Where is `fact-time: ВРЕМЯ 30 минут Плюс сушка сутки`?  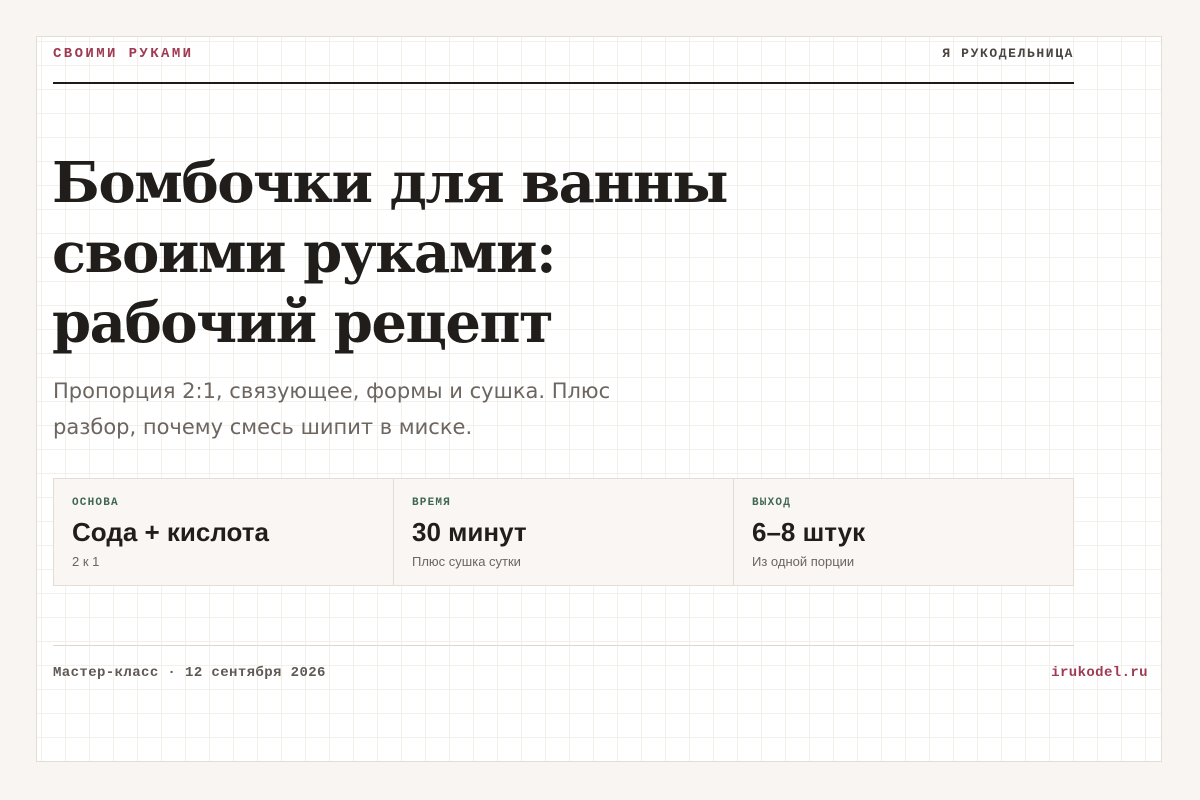 fact-time: ВРЕМЯ 30 минут Плюс сушка сутки is located at coordinates (563, 532).